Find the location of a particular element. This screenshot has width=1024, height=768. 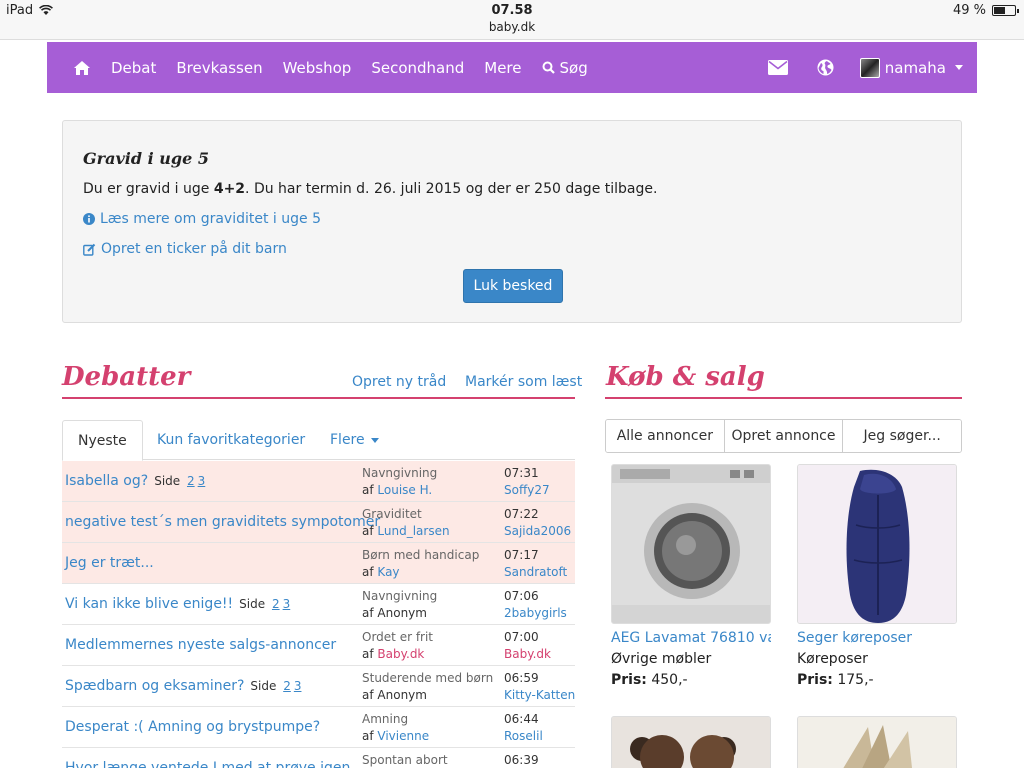

thread-author: af Lund_larsen is located at coordinates (406, 531).